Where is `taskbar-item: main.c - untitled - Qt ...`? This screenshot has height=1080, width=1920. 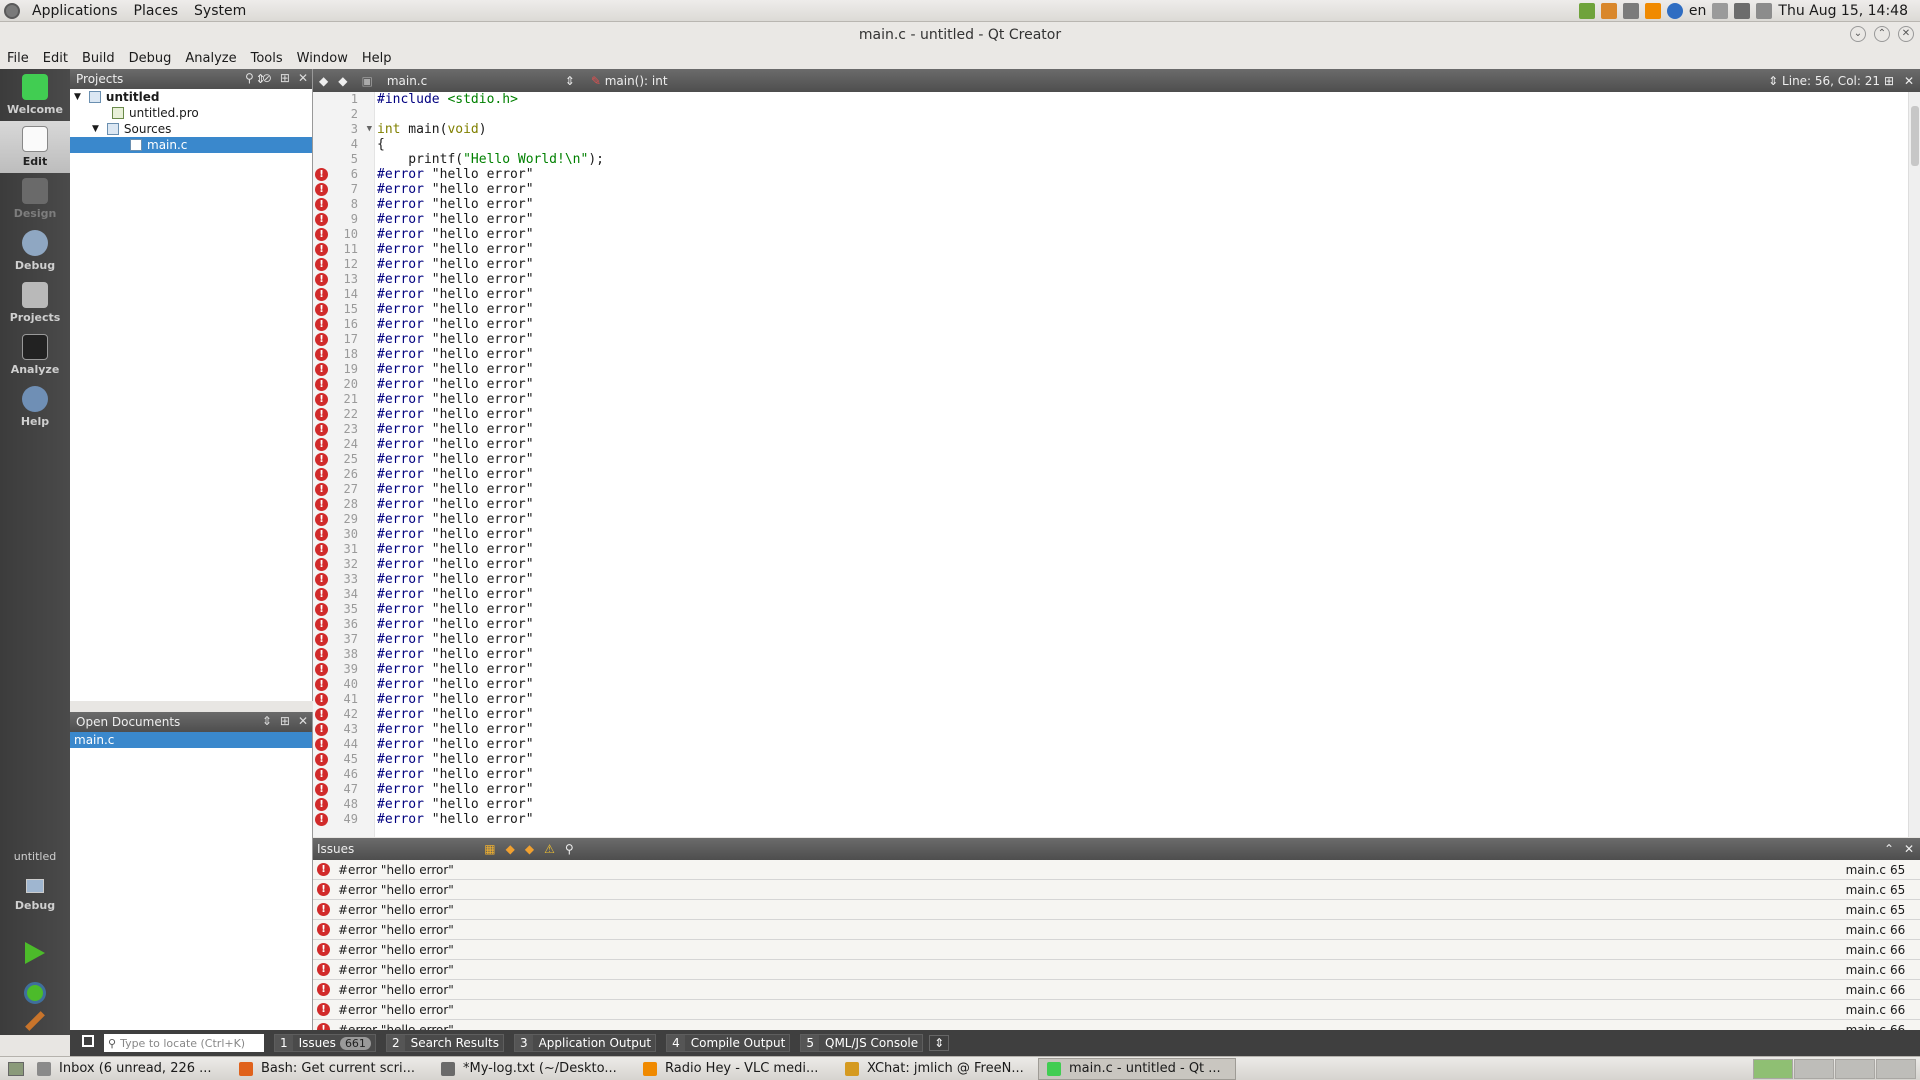
taskbar-item: main.c - untitled - Qt ... is located at coordinates (1137, 1068).